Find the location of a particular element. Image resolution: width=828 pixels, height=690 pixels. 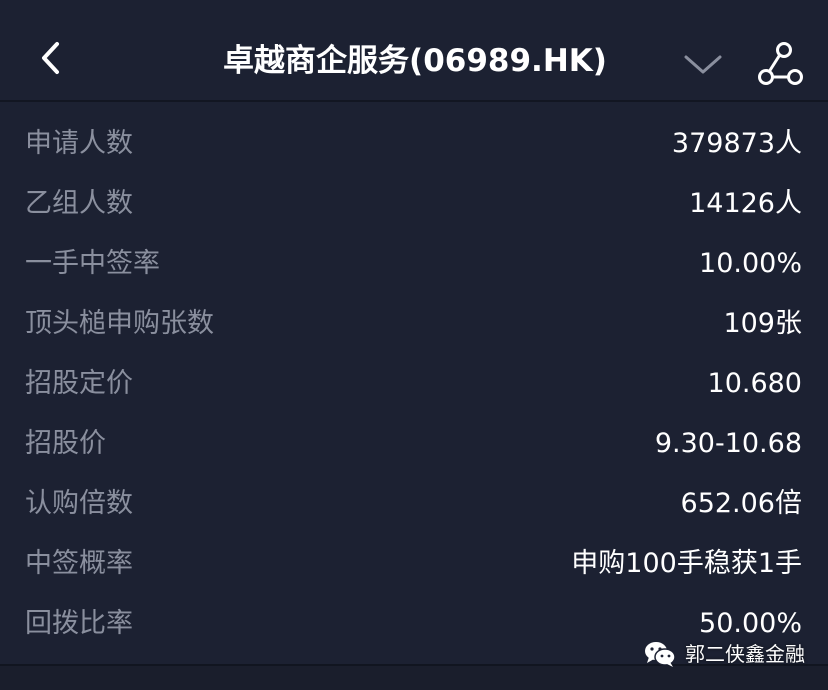

row-label: 顶头槌申购张数 is located at coordinates (119, 323).